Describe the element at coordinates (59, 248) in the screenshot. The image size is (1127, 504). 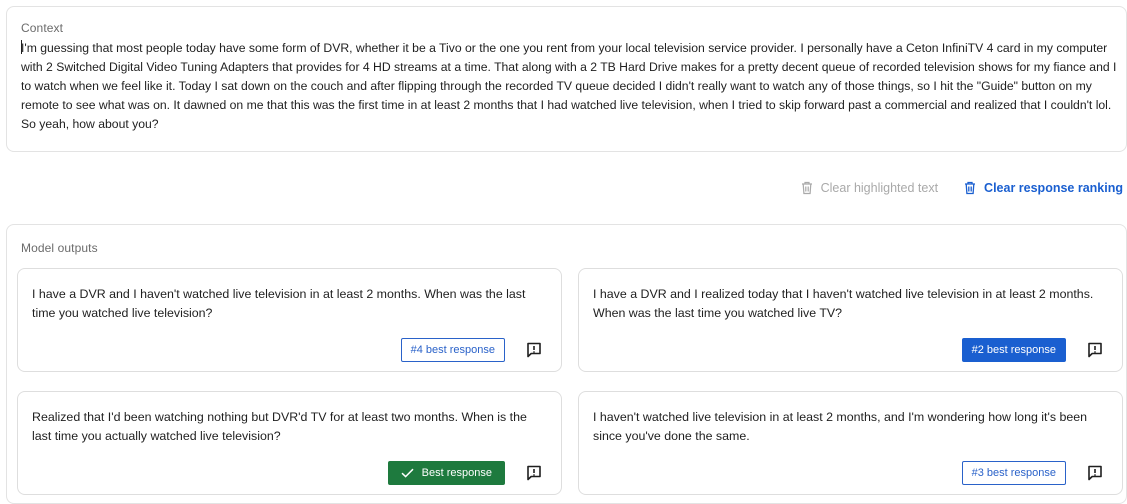
I see `model-outputs-label: Model outputs` at that location.